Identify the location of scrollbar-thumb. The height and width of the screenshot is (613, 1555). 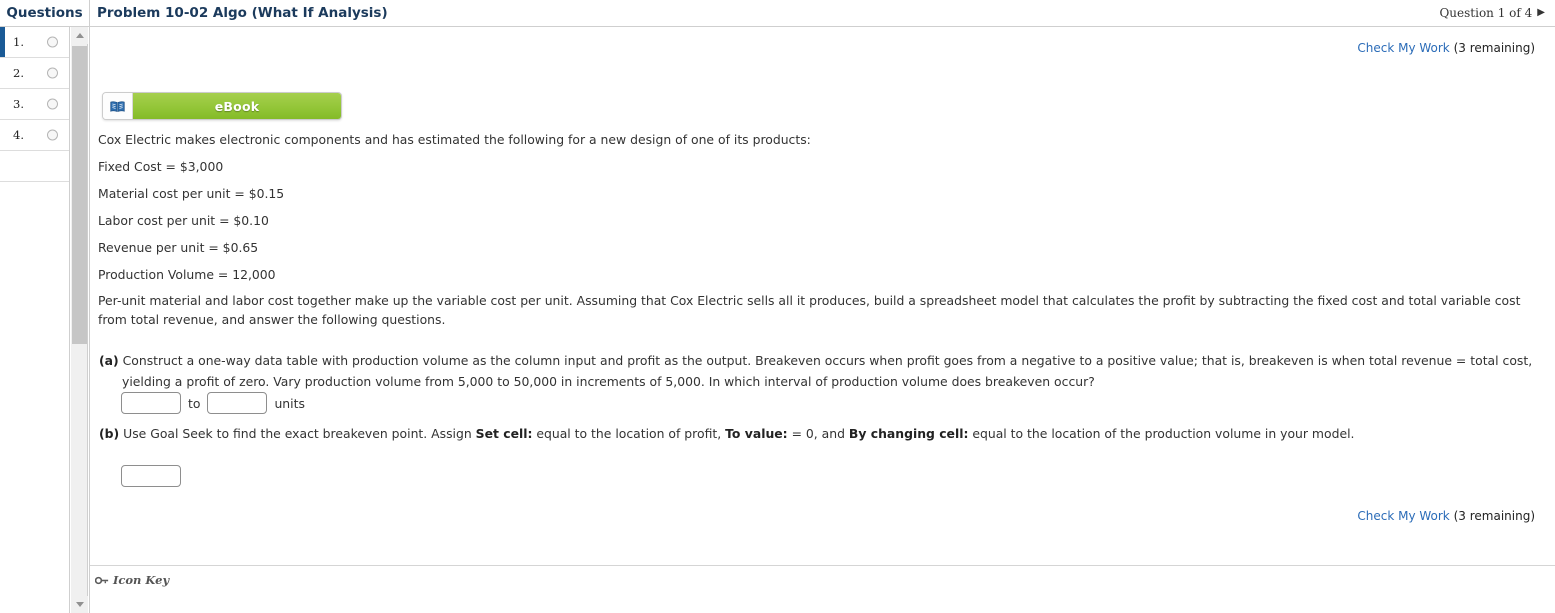
(79, 195).